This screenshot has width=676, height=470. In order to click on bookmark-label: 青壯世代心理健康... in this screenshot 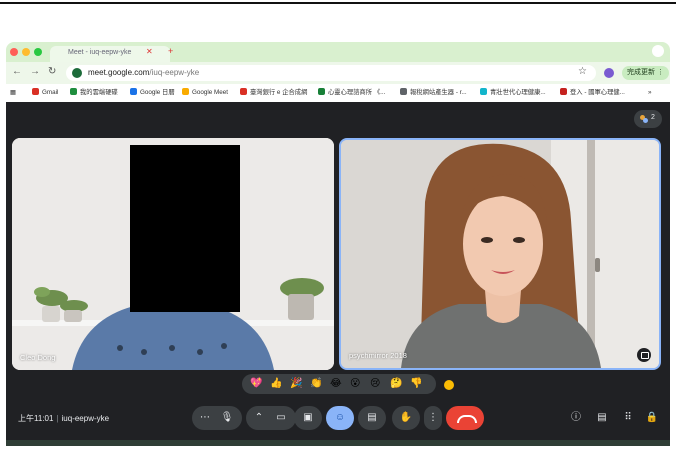, I will do `click(518, 92)`.